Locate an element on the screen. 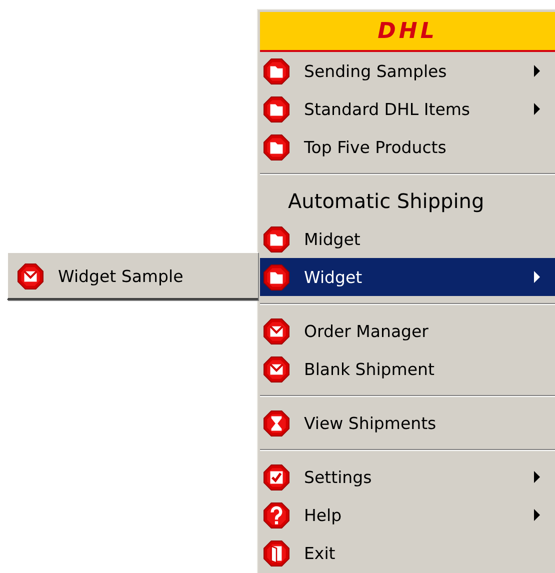  menu-item: Midget is located at coordinates (407, 239).